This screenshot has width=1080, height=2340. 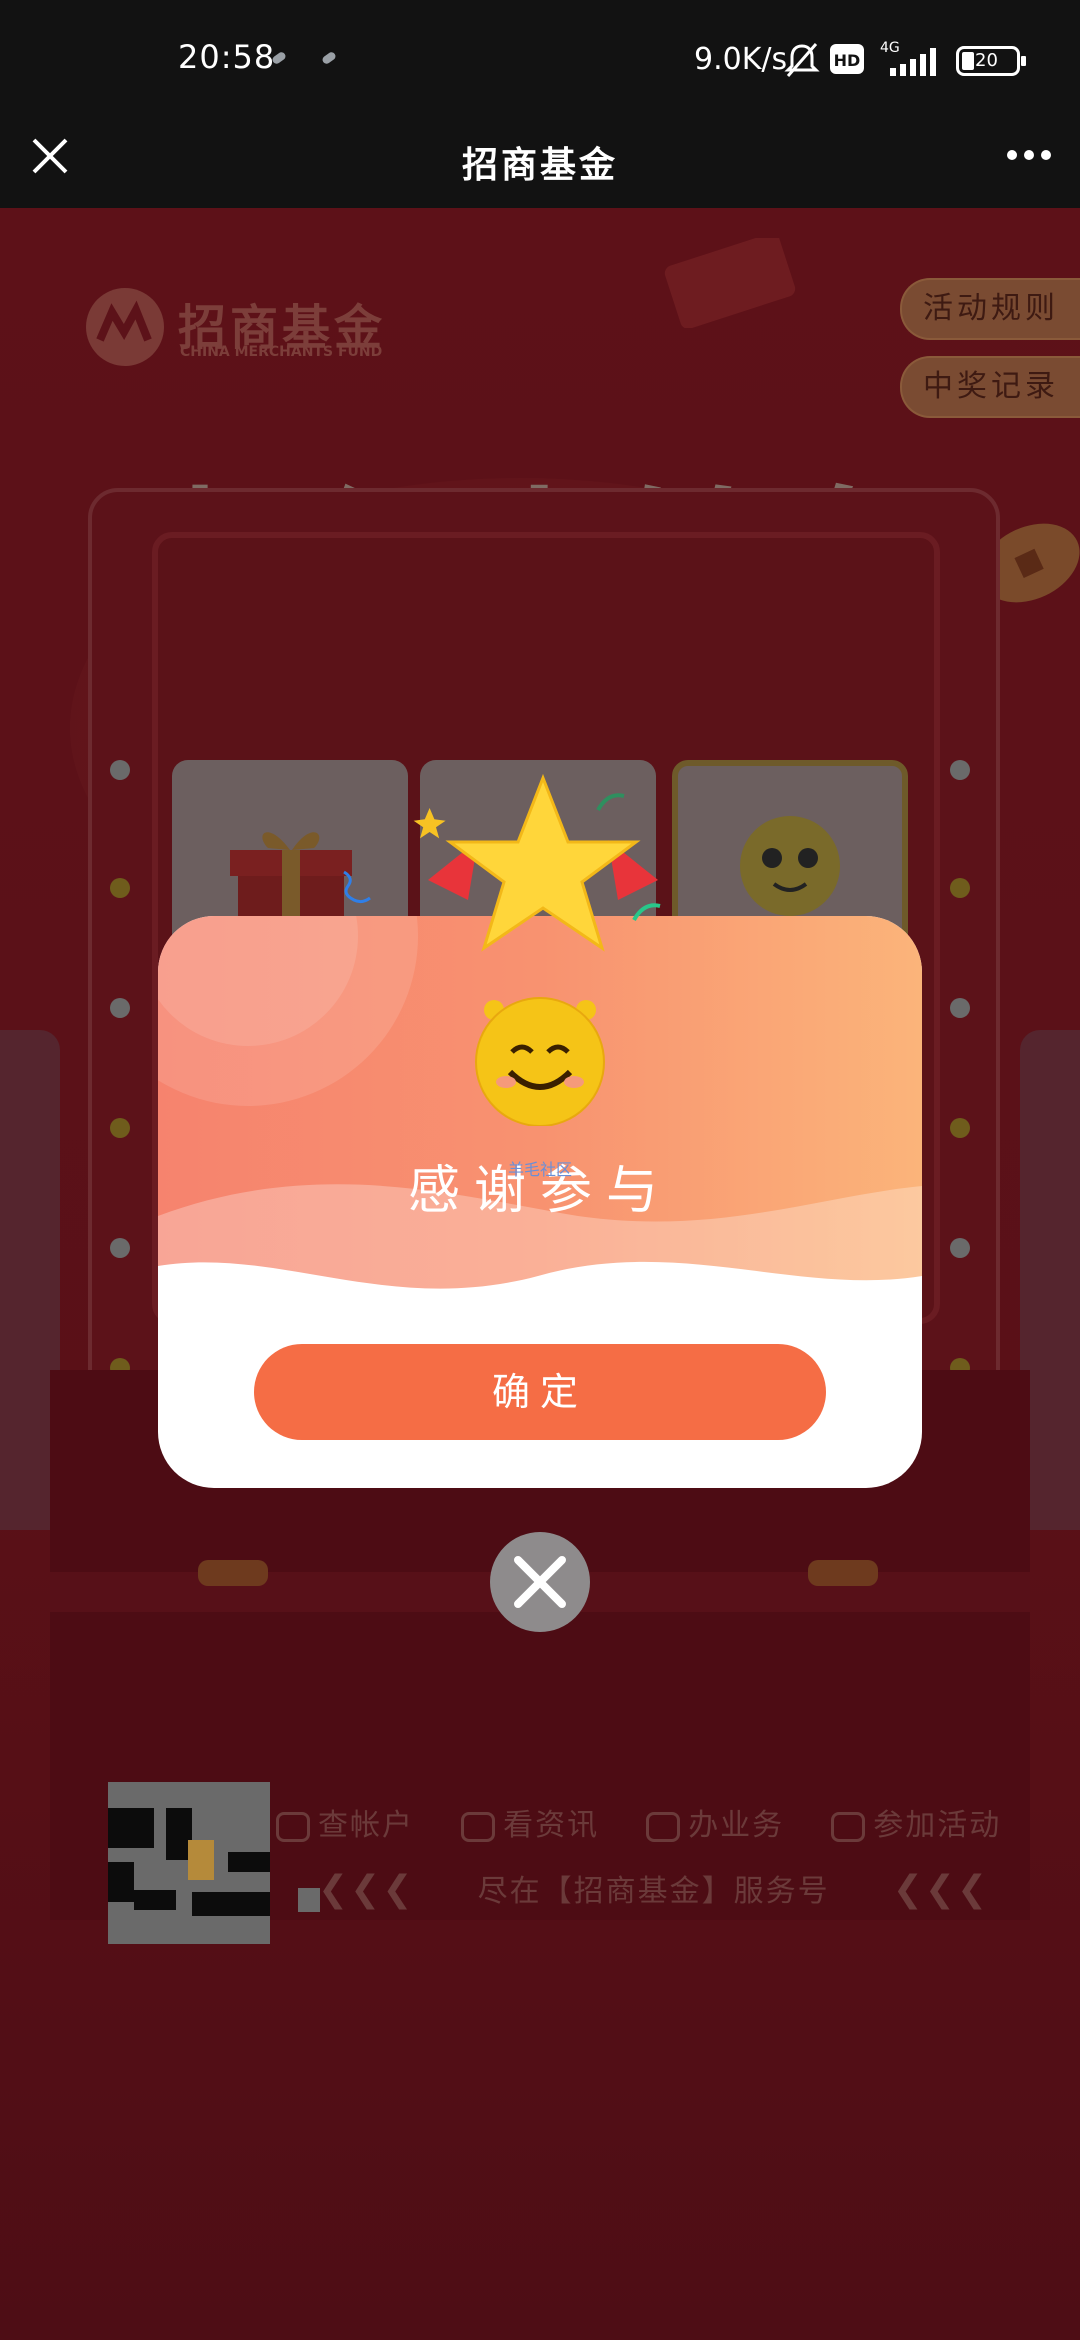 What do you see at coordinates (293, 1826) in the screenshot?
I see `account-icon` at bounding box center [293, 1826].